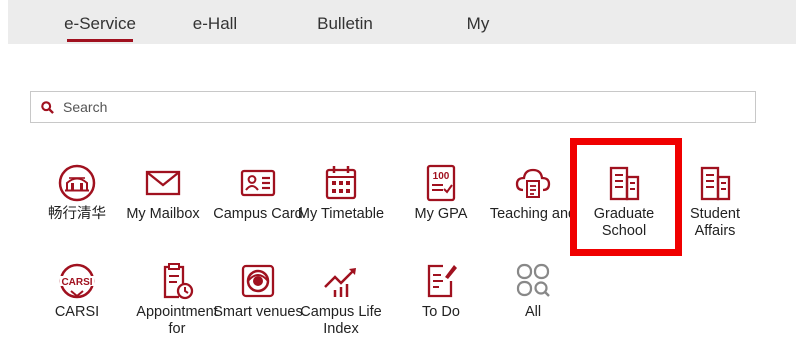  I want to click on app-appointment-for: Appointment for, so click(177, 299).